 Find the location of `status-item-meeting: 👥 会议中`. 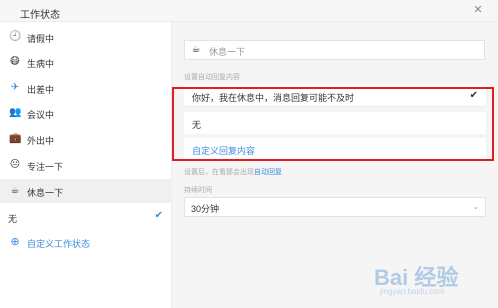

status-item-meeting: 👥 会议中 is located at coordinates (86, 113).